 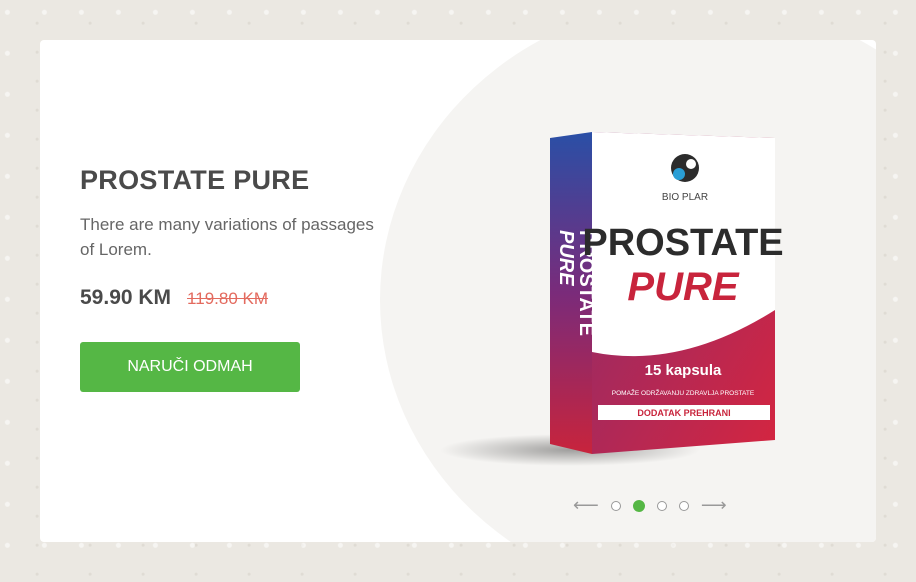 I want to click on box-claim: POMAŽE ODRŽAVANJU ZDRAVLJA PROSTATE, so click(x=683, y=392).